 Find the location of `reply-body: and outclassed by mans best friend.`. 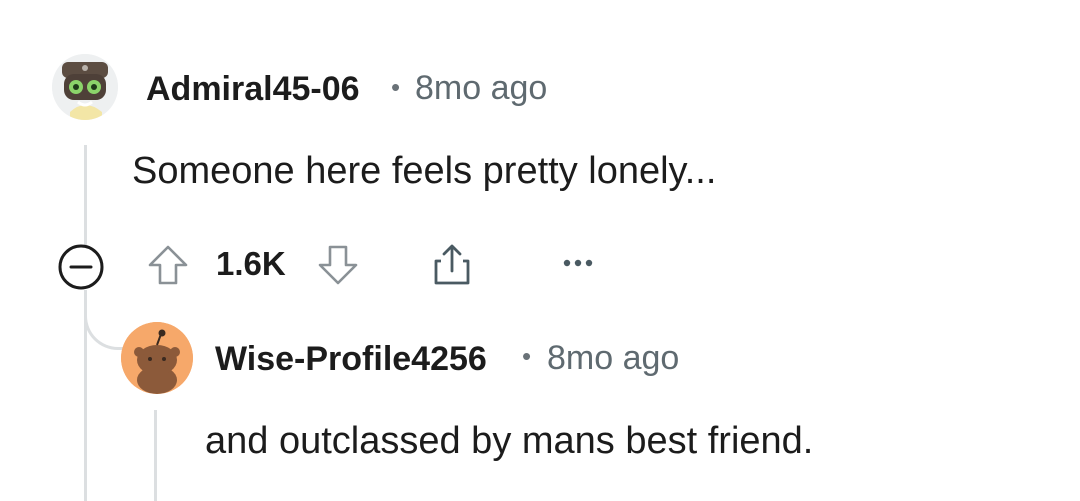

reply-body: and outclassed by mans best friend. is located at coordinates (509, 441).